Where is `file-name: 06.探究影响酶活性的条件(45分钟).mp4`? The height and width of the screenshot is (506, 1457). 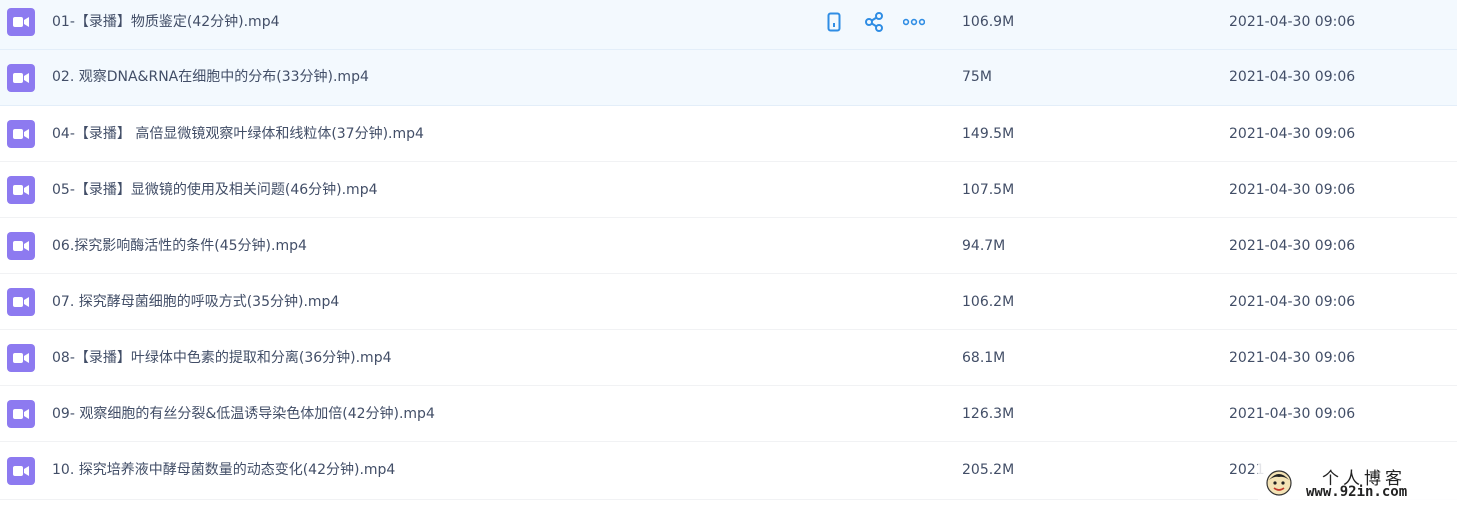
file-name: 06.探究影响酶活性的条件(45分钟).mp4 is located at coordinates (179, 246).